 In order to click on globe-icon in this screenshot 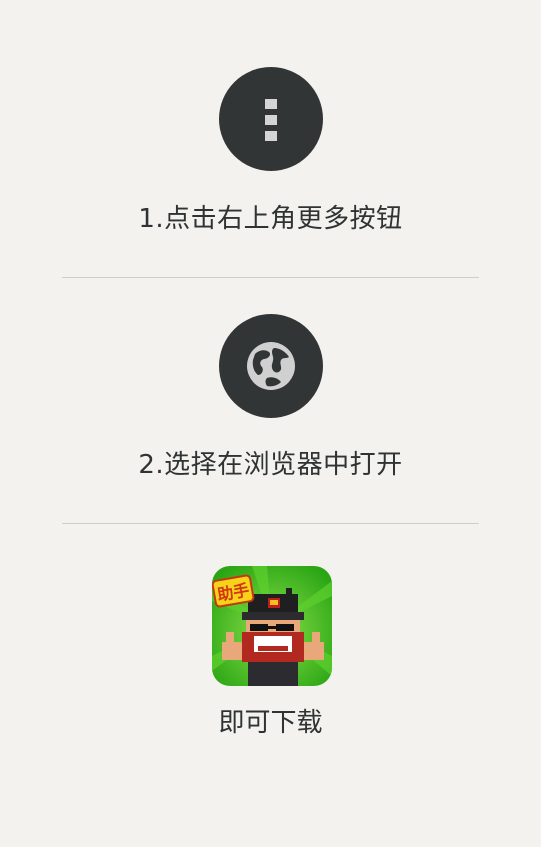, I will do `click(271, 366)`.